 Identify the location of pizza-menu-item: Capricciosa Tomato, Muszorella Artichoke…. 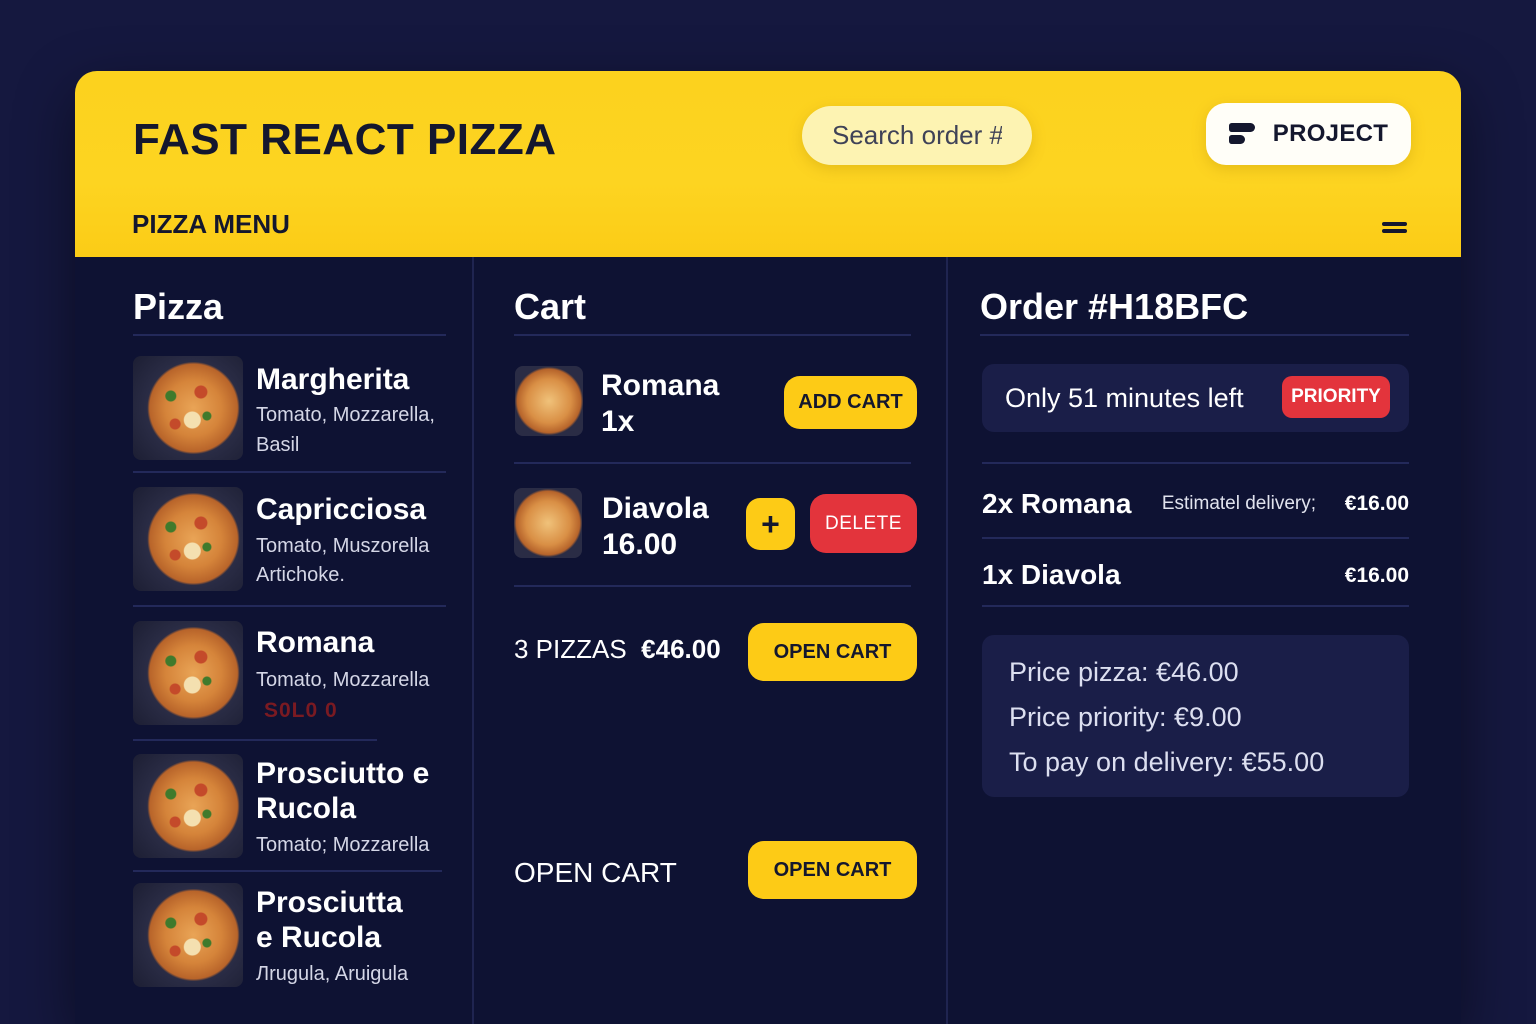
(289, 539).